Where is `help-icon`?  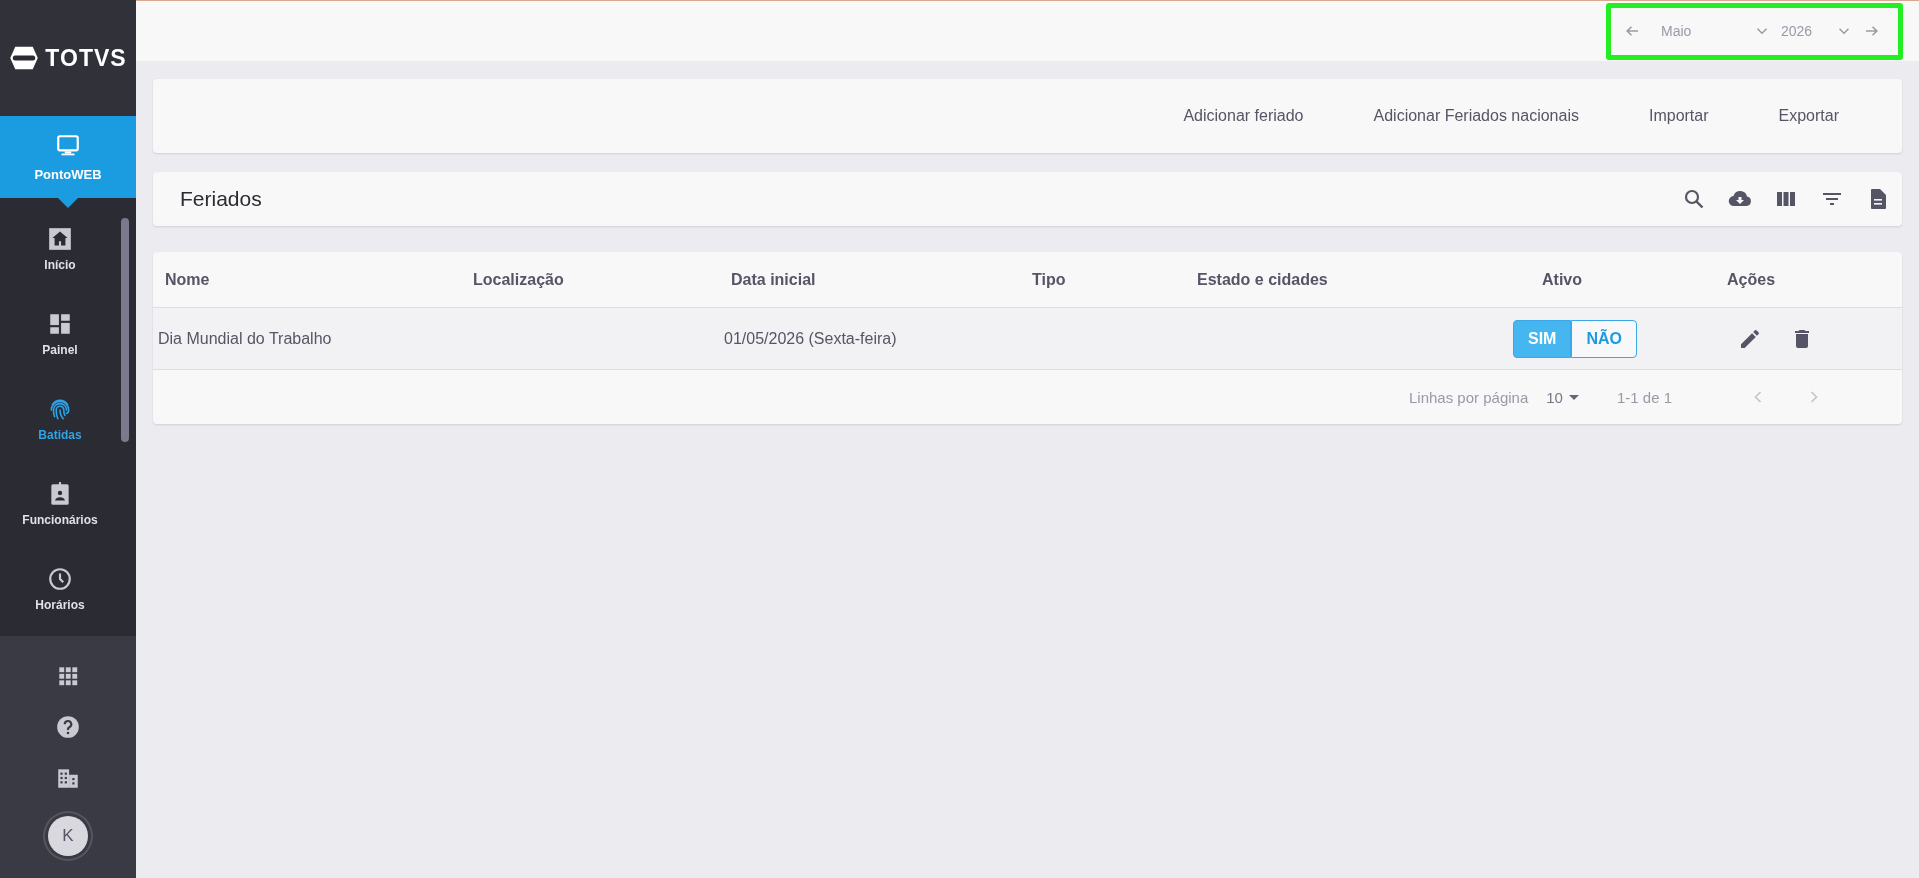
help-icon is located at coordinates (68, 726).